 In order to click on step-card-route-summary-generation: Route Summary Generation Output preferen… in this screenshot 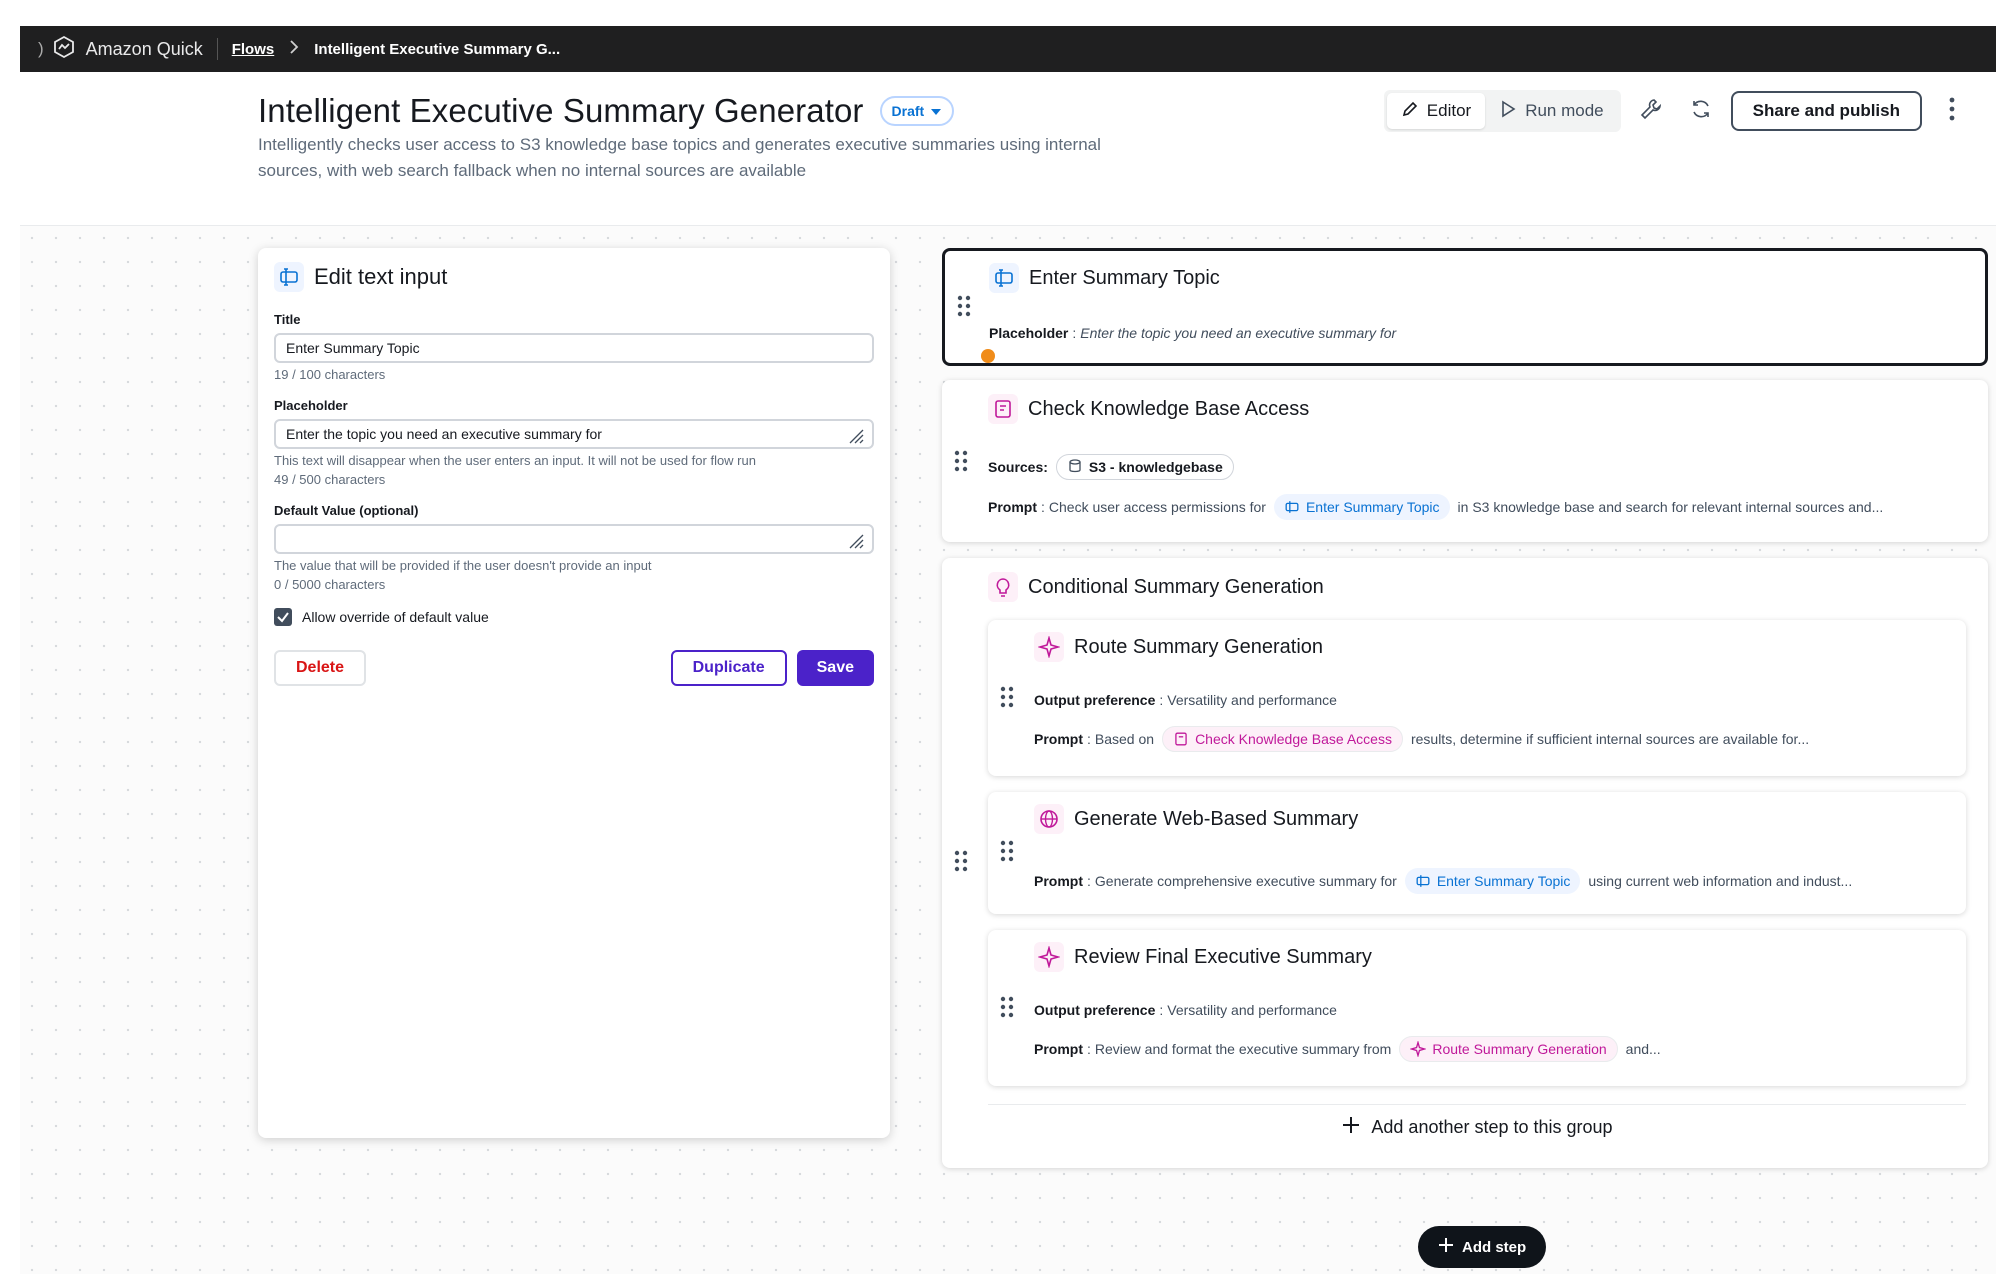, I will do `click(1477, 698)`.